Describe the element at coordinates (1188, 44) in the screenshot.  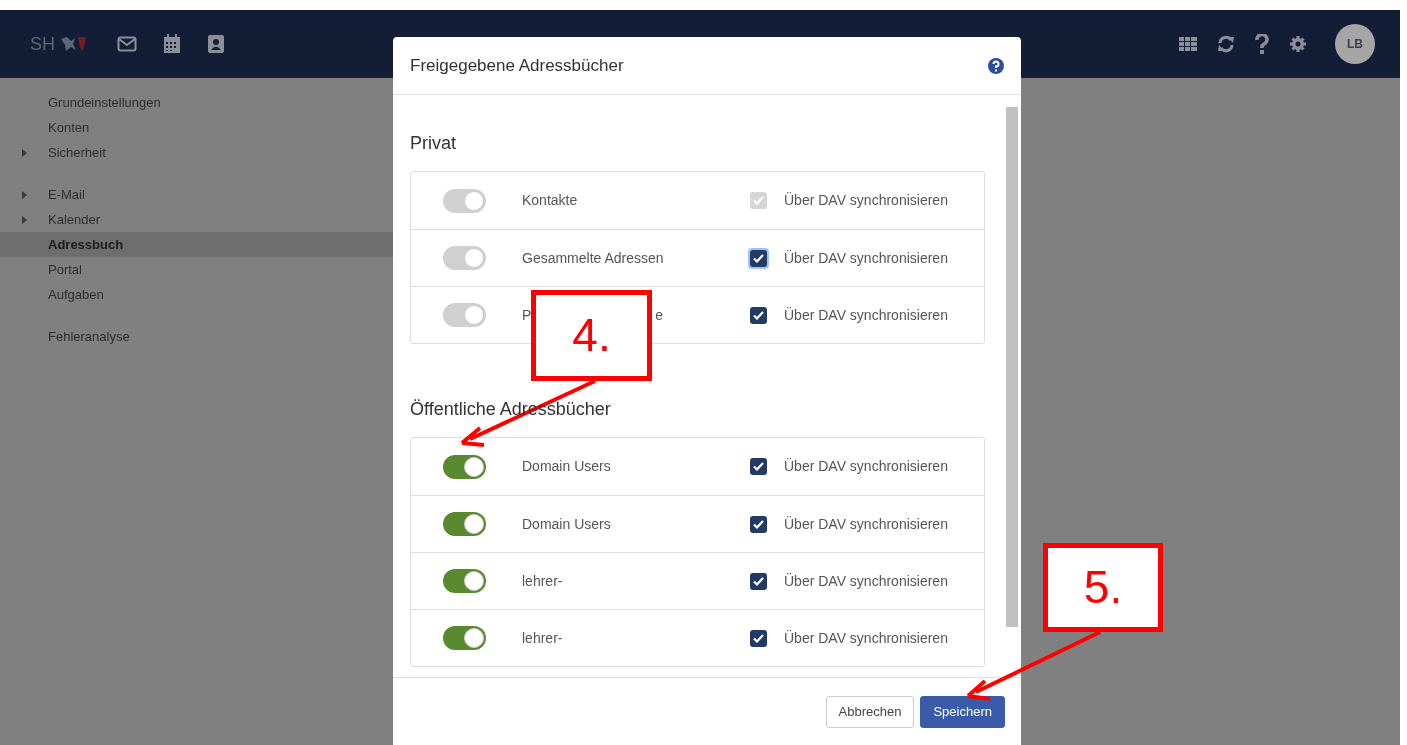
I see `apps-grid-icon` at that location.